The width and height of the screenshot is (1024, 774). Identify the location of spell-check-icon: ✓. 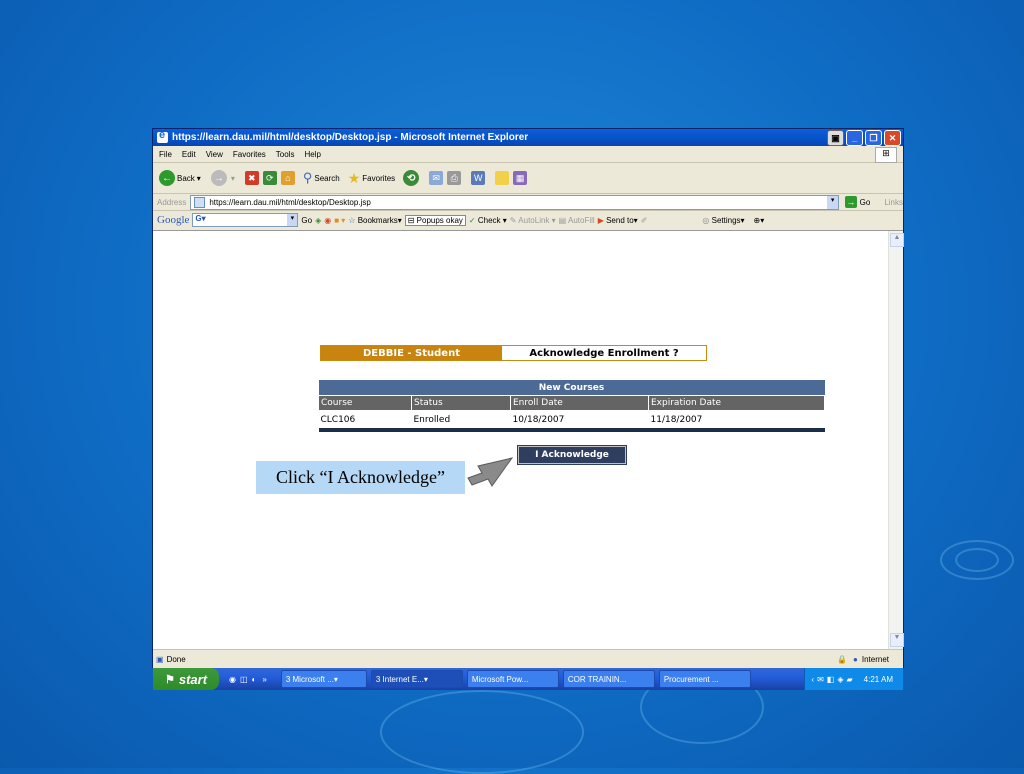
(472, 220).